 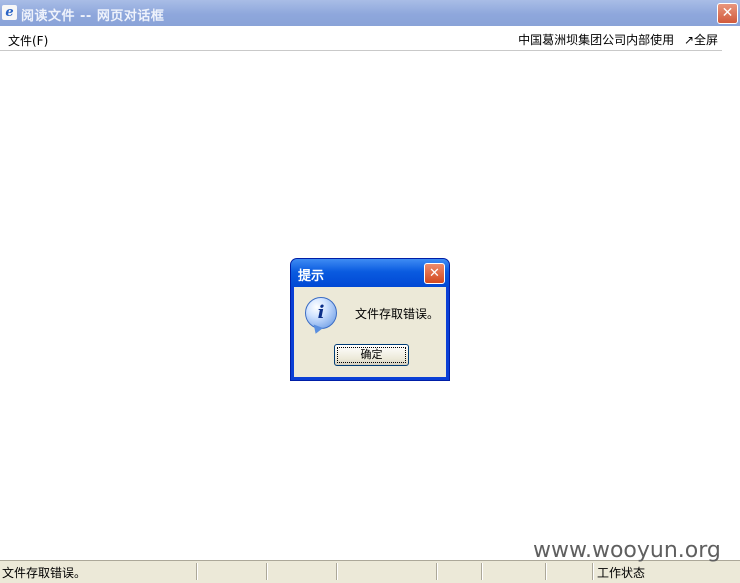 I want to click on menu-file: 文件(F), so click(x=28, y=40).